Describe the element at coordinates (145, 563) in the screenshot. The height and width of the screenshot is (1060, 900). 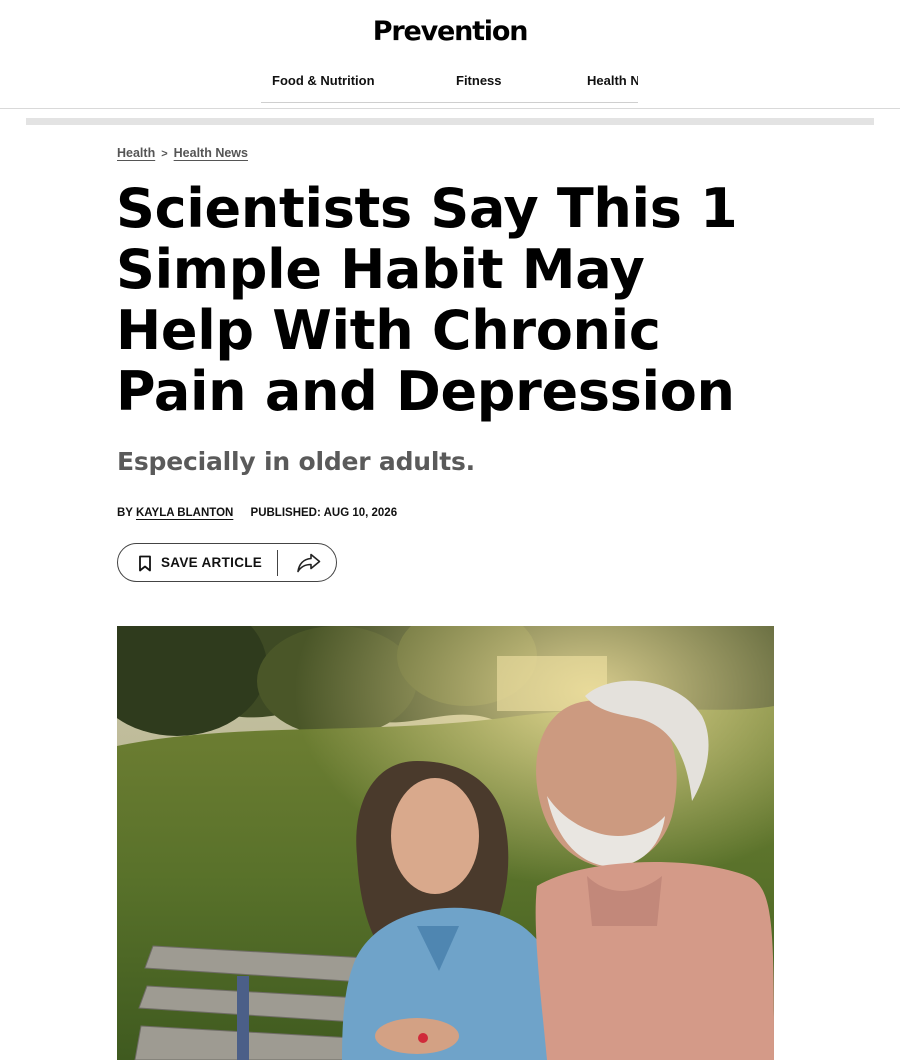
I see `bookmark-icon` at that location.